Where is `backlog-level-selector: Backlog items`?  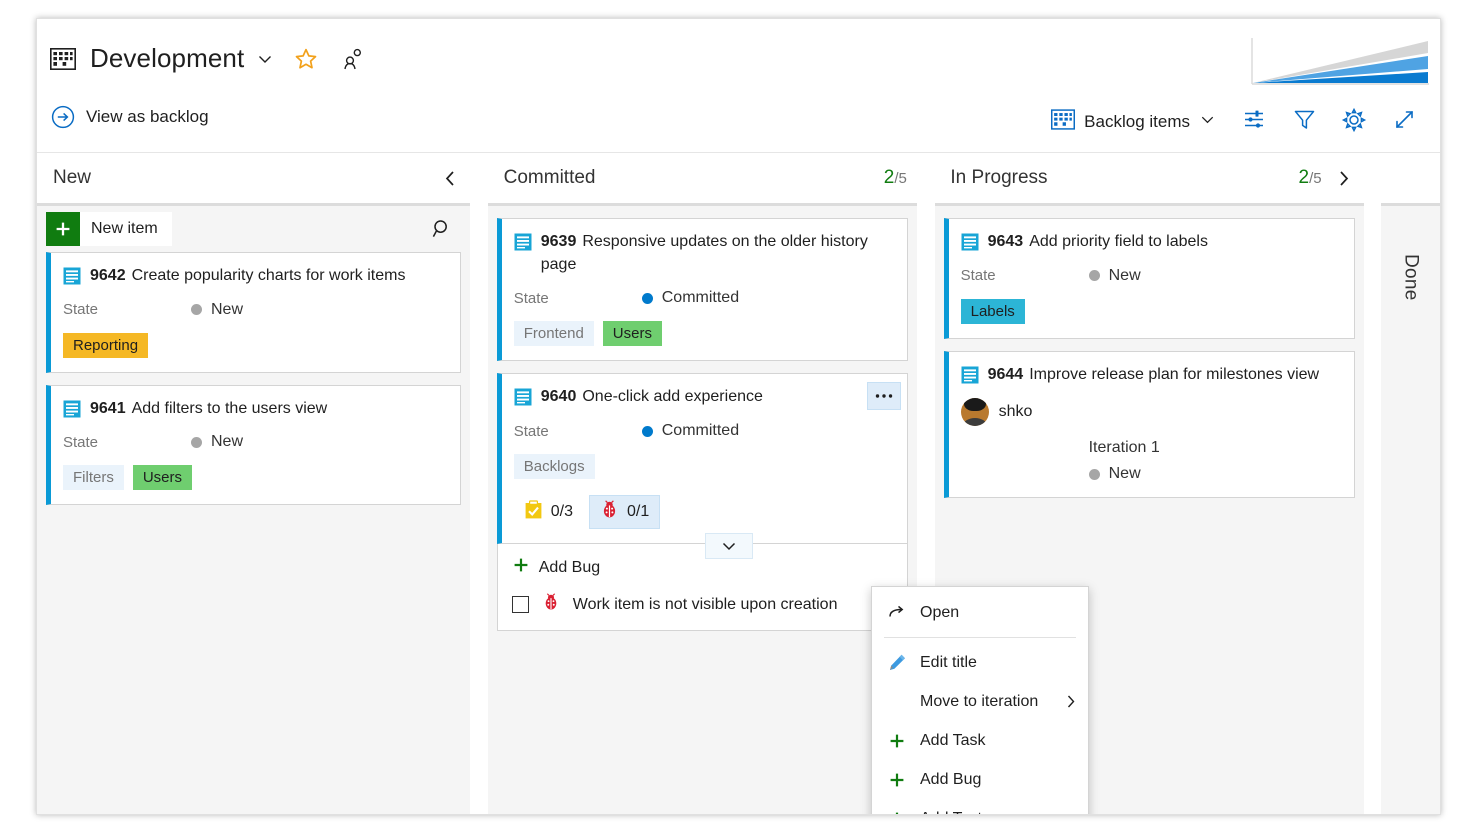
backlog-level-selector: Backlog items is located at coordinates (1133, 122).